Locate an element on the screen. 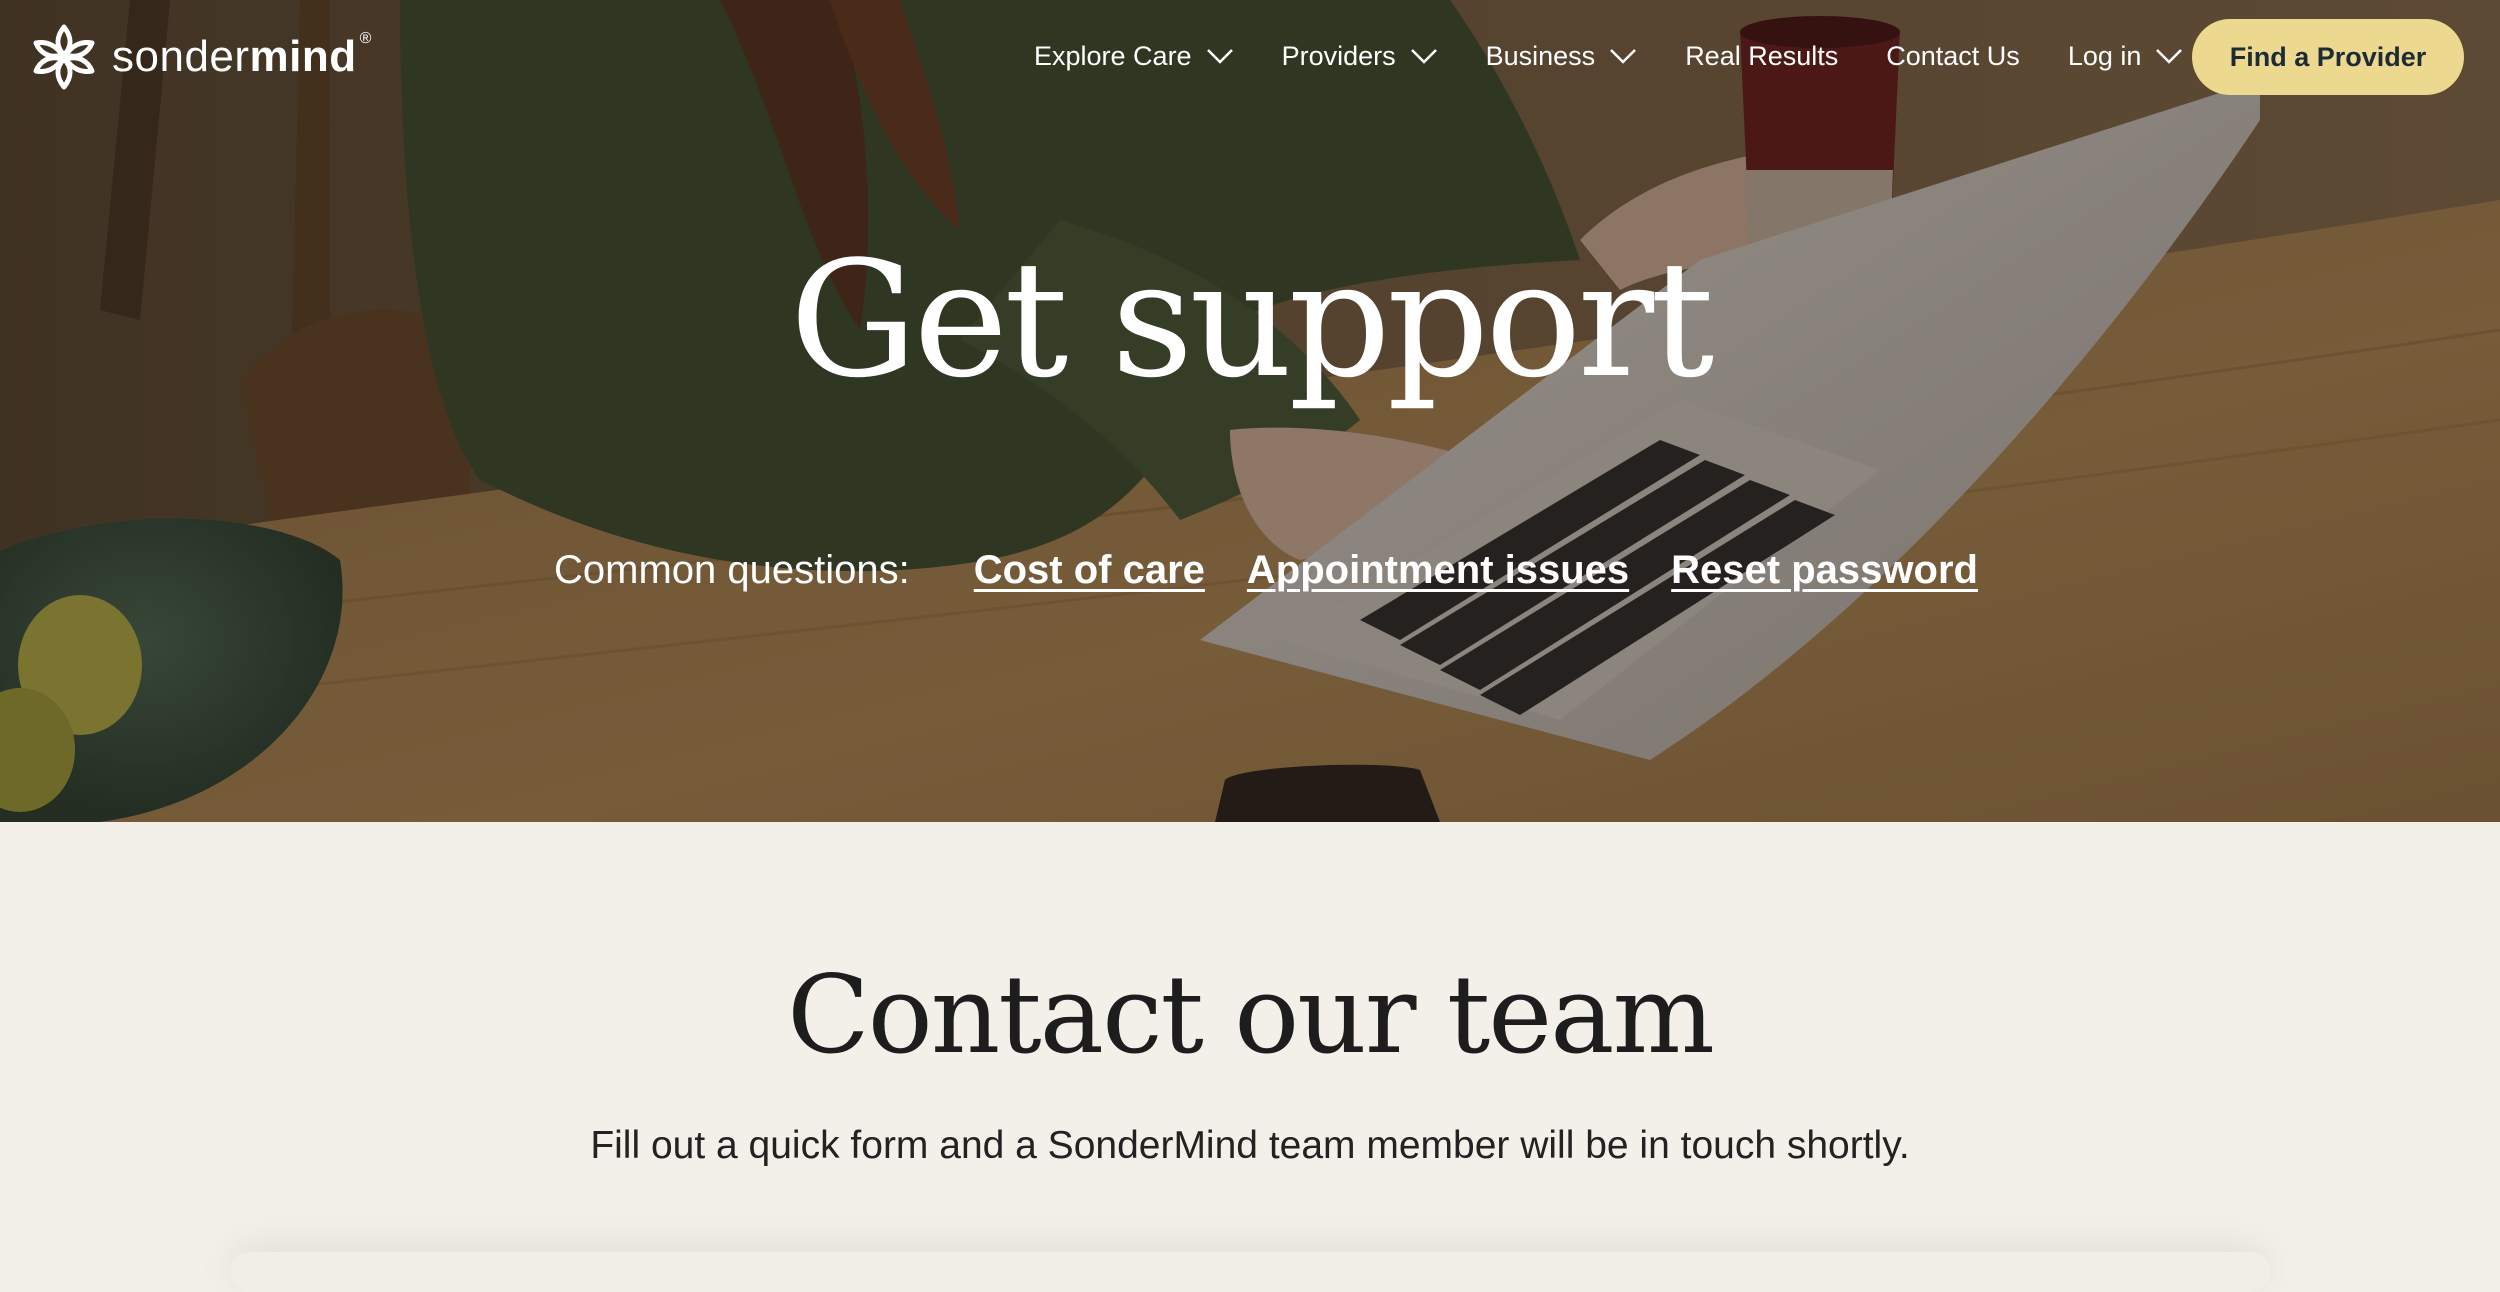  nav-item-log-in: Log in is located at coordinates (2126, 56).